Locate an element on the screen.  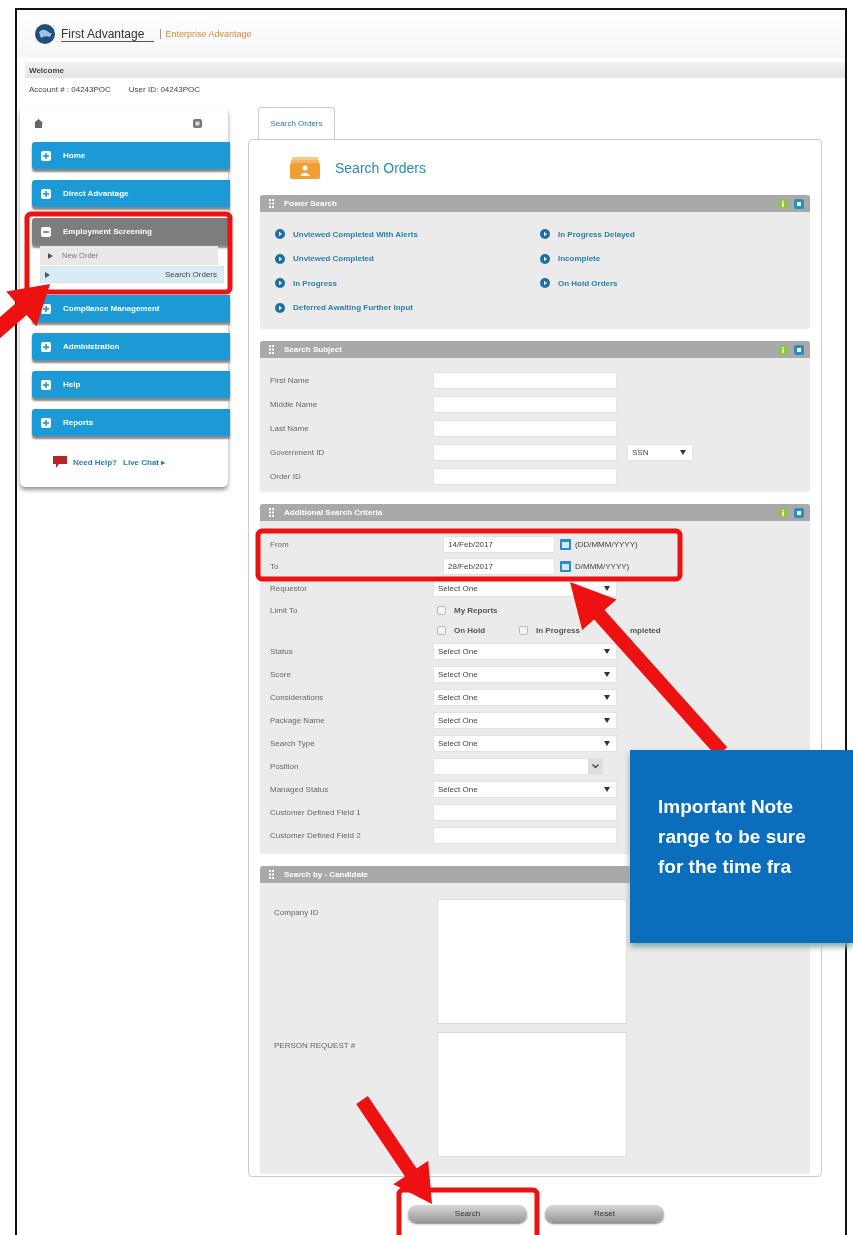
field-label: Status is located at coordinates (281, 651).